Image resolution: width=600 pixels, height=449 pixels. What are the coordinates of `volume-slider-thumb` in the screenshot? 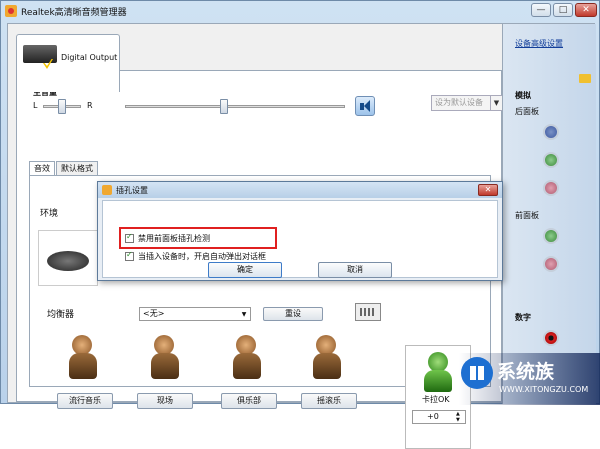 It's located at (224, 106).